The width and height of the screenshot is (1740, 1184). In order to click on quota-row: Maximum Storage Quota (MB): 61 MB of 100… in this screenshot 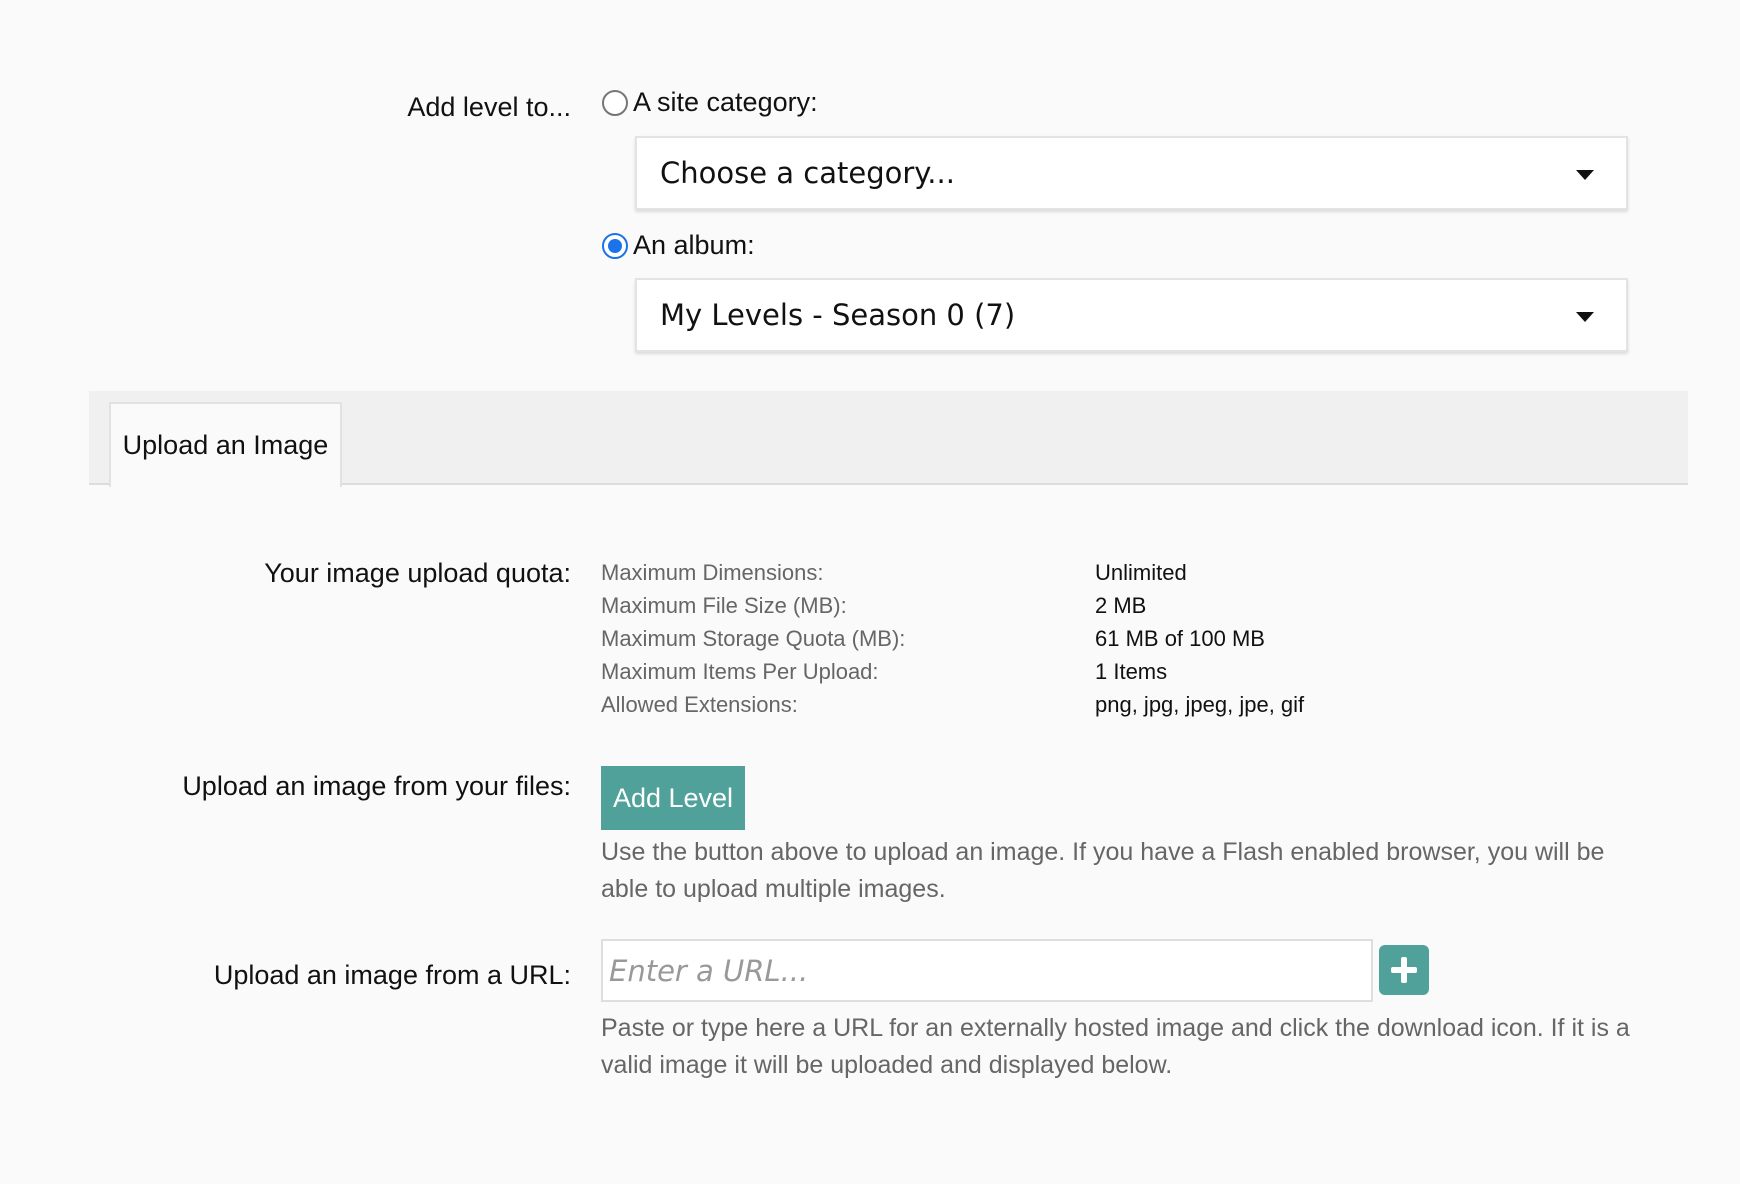, I will do `click(952, 638)`.